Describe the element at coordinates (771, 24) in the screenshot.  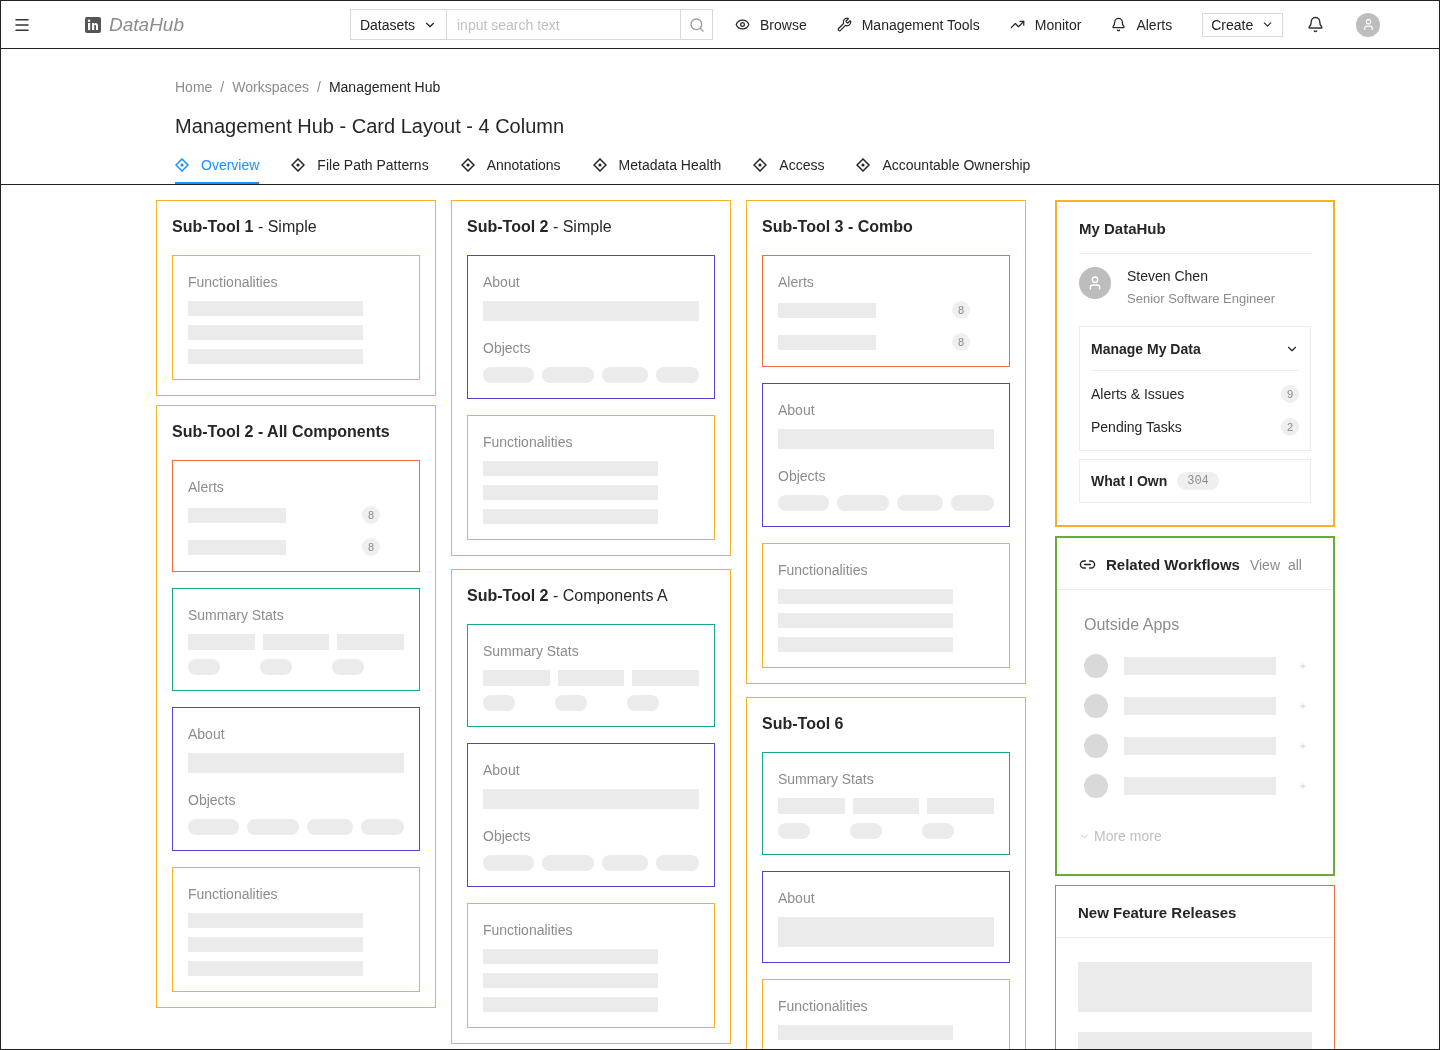
I see `nav-link: Browse` at that location.